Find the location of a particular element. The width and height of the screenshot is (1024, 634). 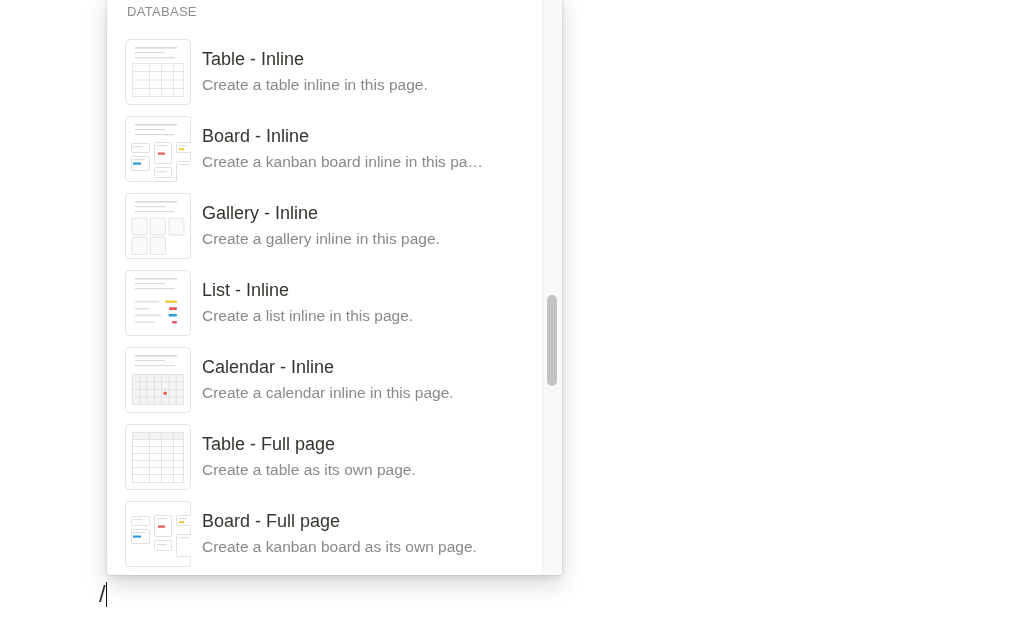

scrollbar-thumb is located at coordinates (552, 340).